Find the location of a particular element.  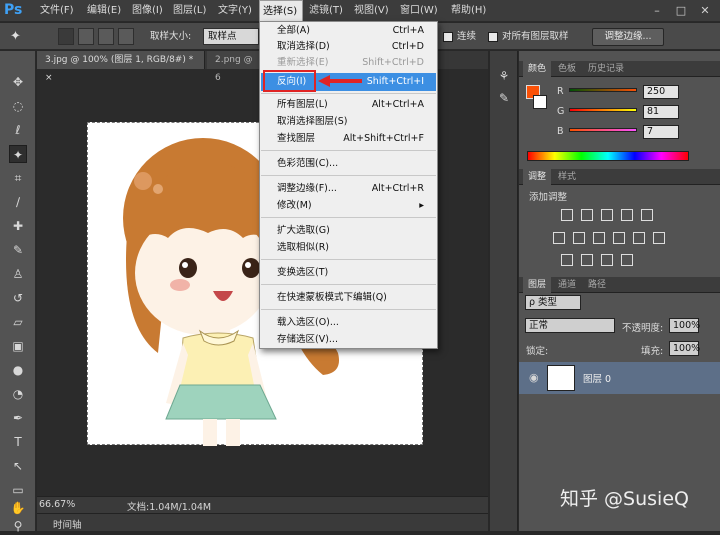

eye-visibility-icon: ◉ is located at coordinates (534, 377).